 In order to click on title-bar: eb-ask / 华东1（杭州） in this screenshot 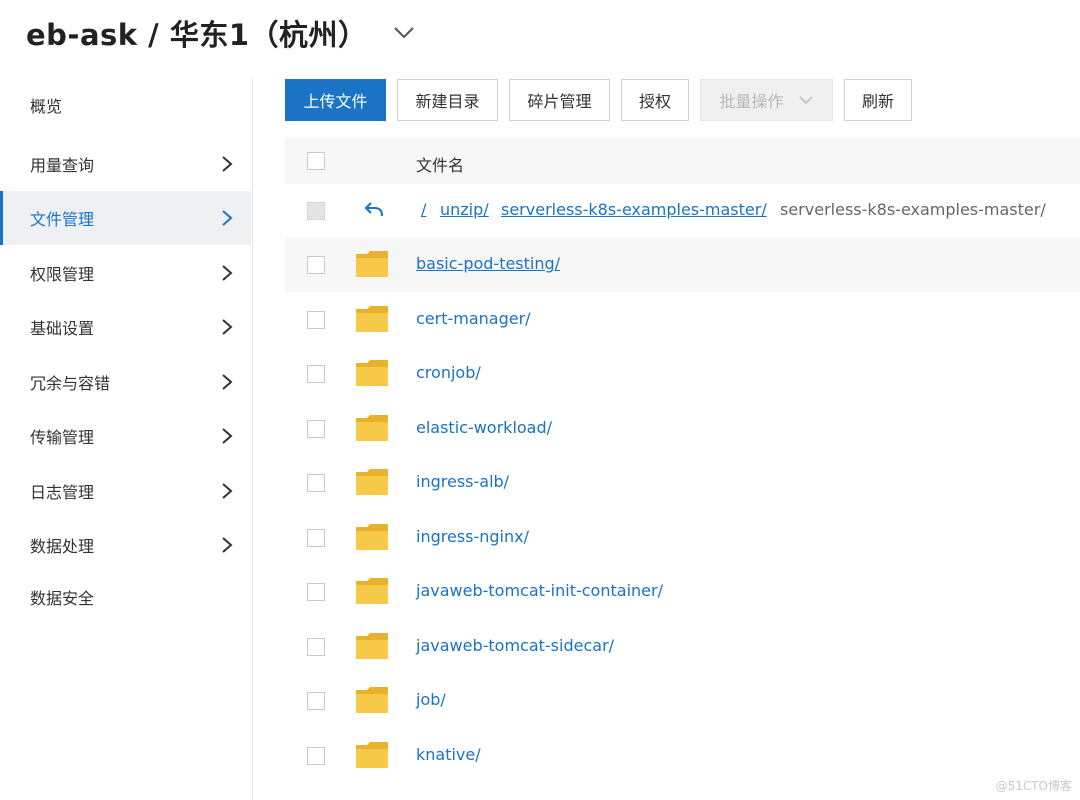, I will do `click(540, 31)`.